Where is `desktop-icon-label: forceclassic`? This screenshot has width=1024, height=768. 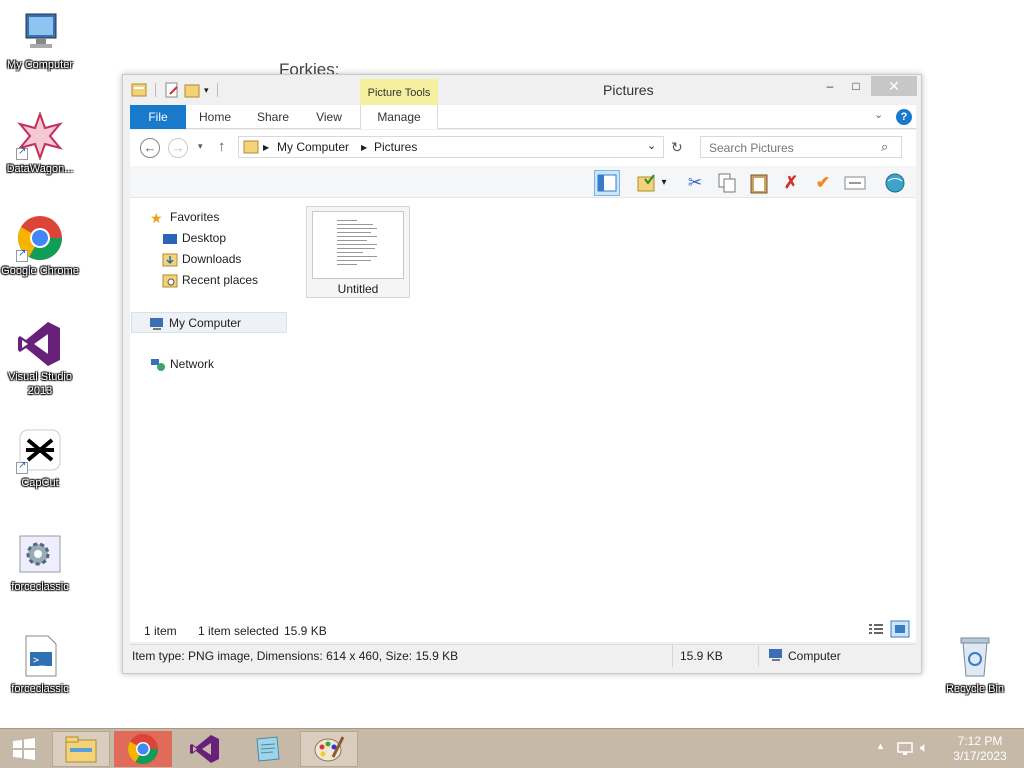
desktop-icon-label: forceclassic is located at coordinates (40, 689).